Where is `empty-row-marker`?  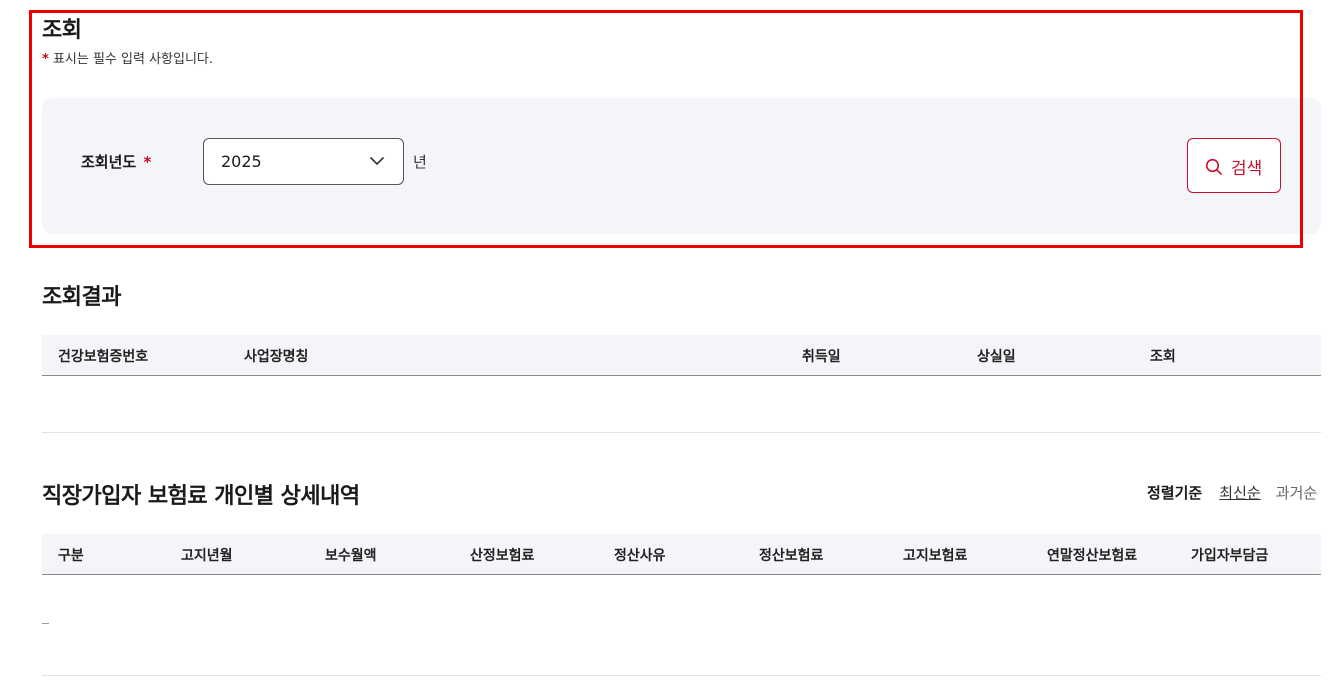 empty-row-marker is located at coordinates (45, 623).